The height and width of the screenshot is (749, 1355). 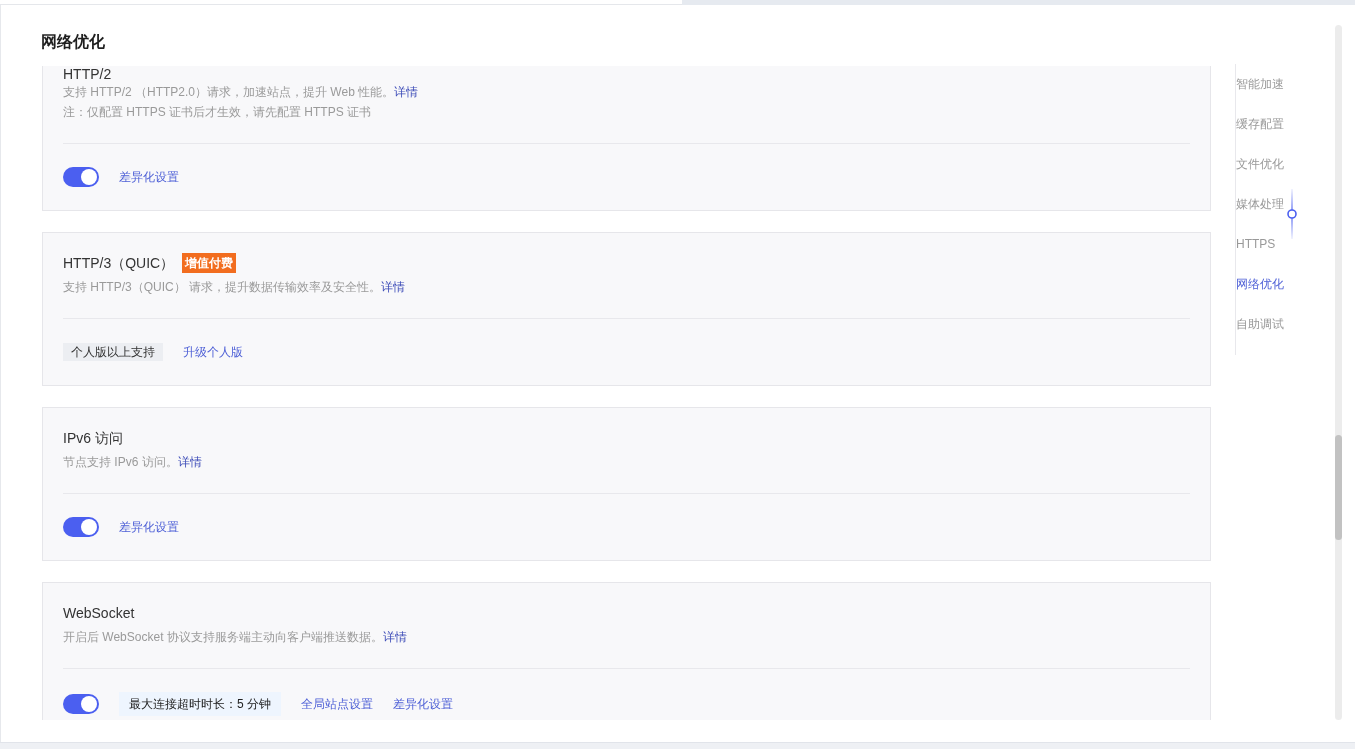 I want to click on description-text: 节点支持 IPv6 访问。详情, so click(x=133, y=462).